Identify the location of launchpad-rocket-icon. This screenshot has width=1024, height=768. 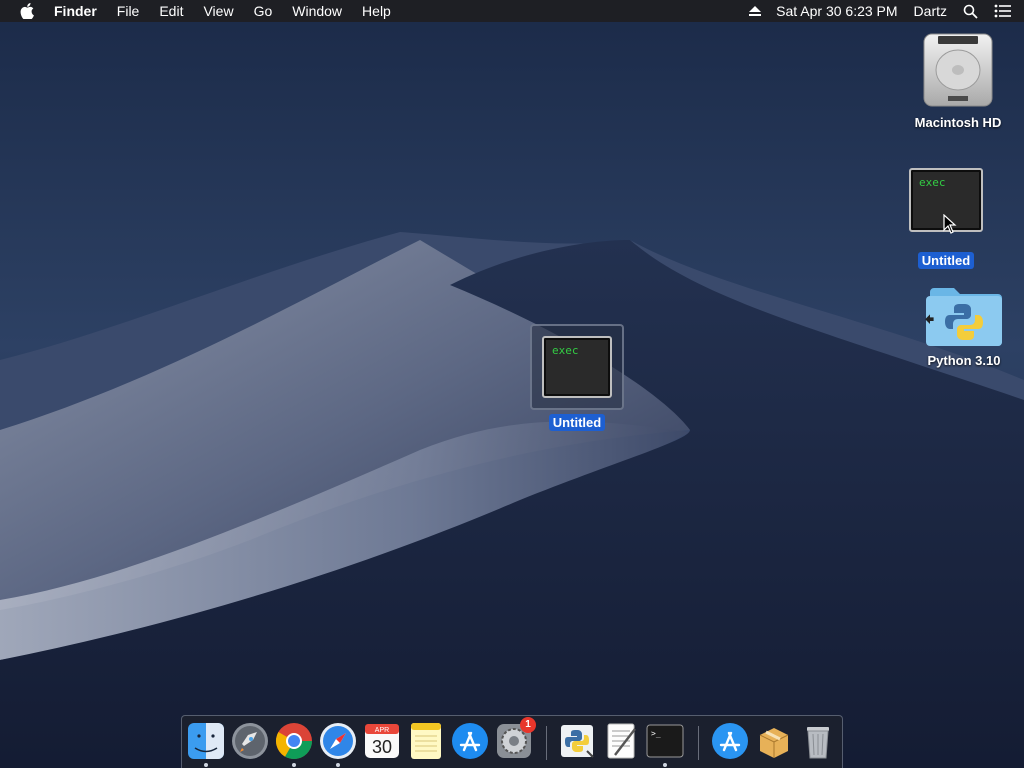
(250, 741).